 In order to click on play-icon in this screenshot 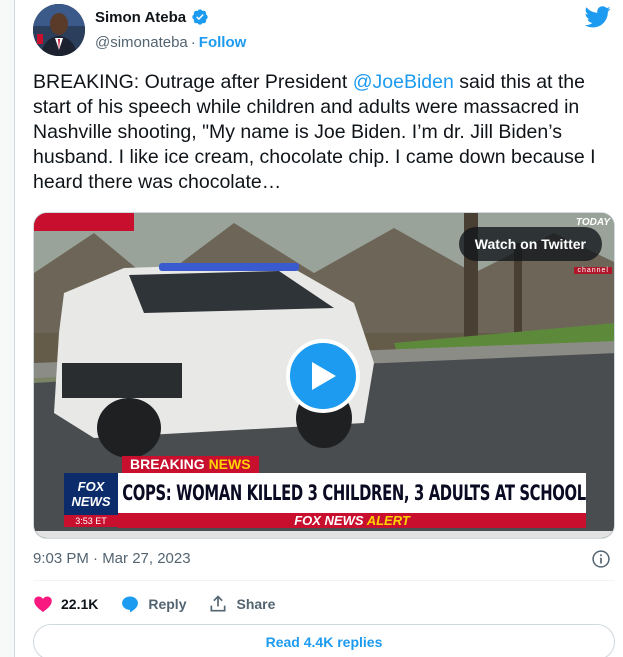, I will do `click(324, 376)`.